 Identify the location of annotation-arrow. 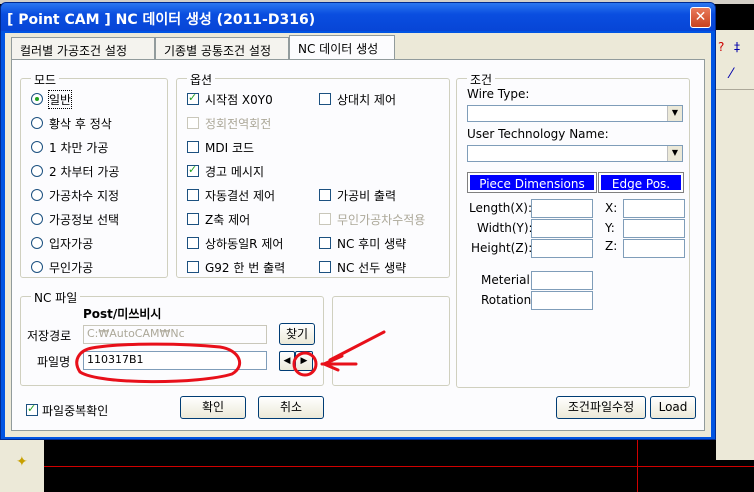
(353, 351).